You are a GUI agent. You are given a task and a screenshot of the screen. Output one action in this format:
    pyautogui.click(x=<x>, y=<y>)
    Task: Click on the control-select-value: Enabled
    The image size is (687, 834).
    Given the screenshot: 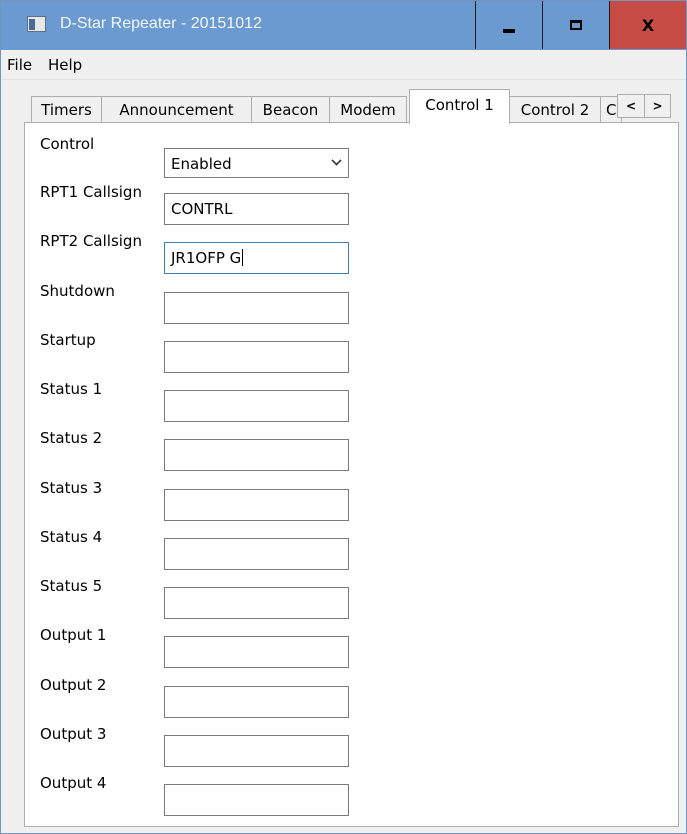 What is the action you would take?
    pyautogui.click(x=201, y=164)
    